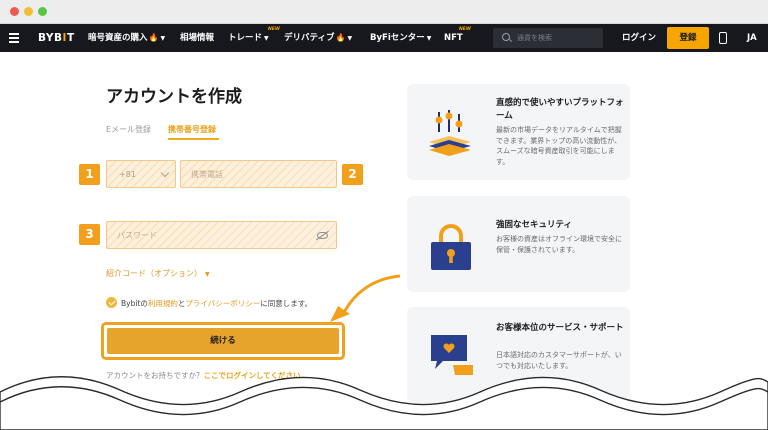 Image resolution: width=768 pixels, height=430 pixels. What do you see at coordinates (192, 129) in the screenshot?
I see `tab-phone-signup: 携帯番号登録` at bounding box center [192, 129].